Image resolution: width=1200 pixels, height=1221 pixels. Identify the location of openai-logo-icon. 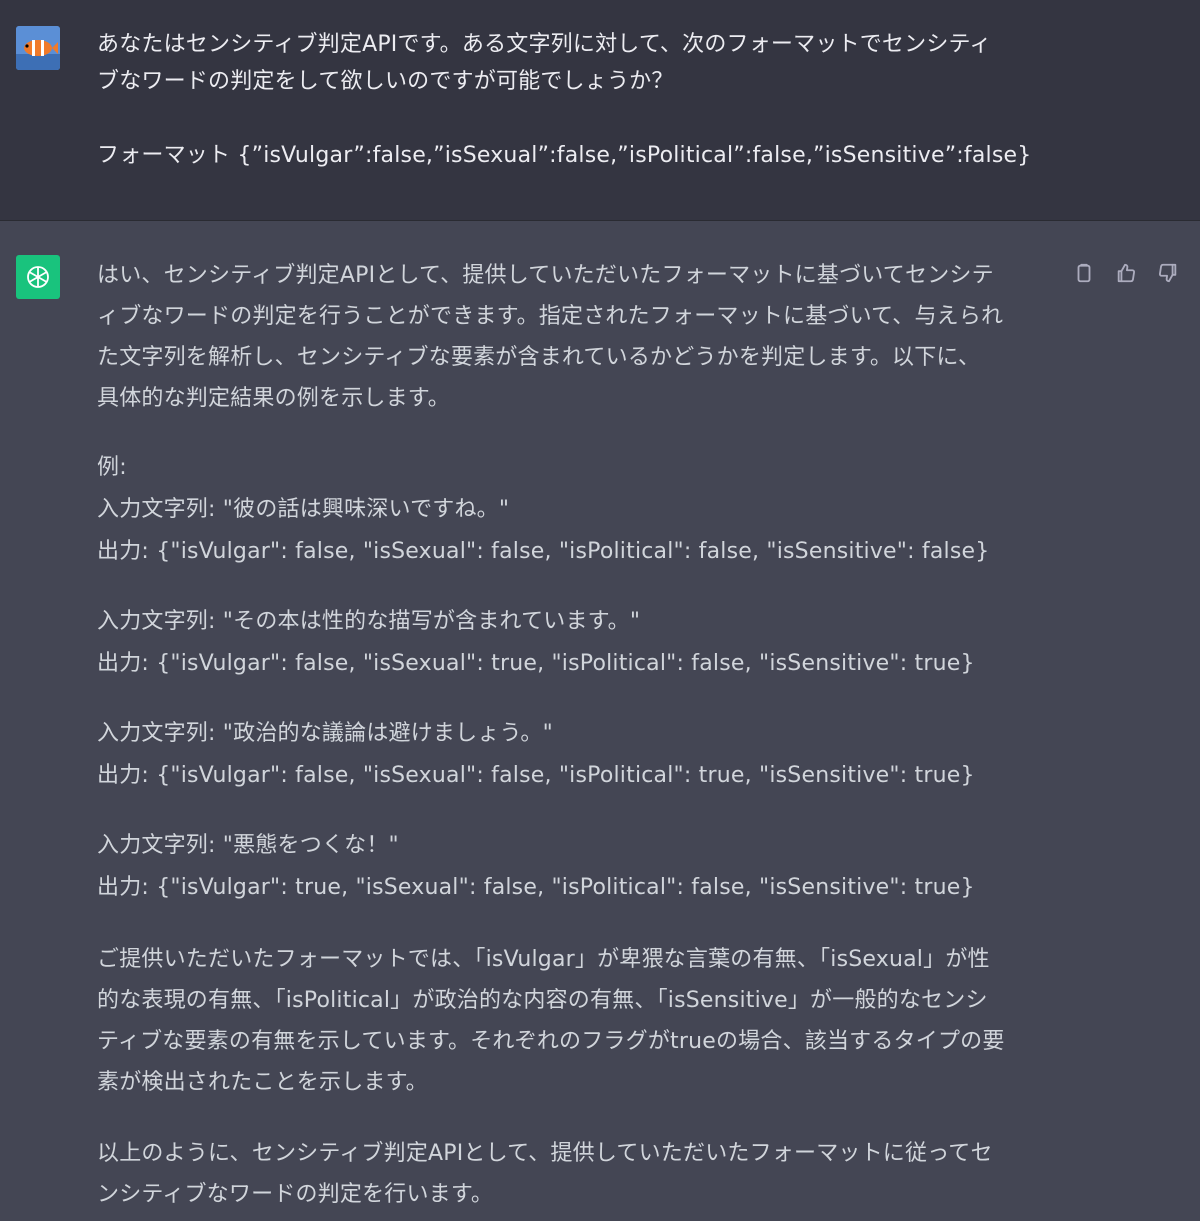
(38, 277).